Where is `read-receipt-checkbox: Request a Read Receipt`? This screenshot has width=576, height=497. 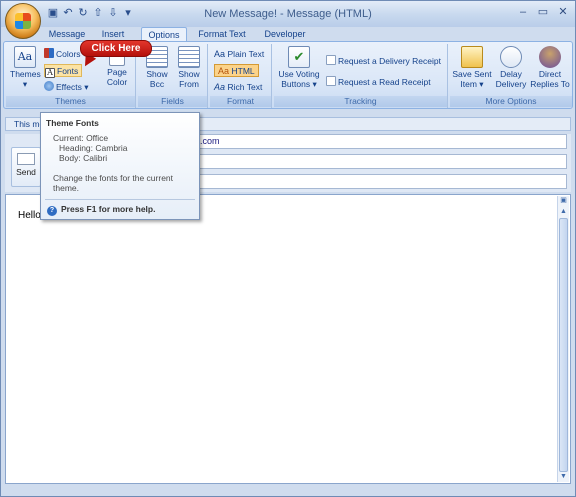 read-receipt-checkbox: Request a Read Receipt is located at coordinates (378, 82).